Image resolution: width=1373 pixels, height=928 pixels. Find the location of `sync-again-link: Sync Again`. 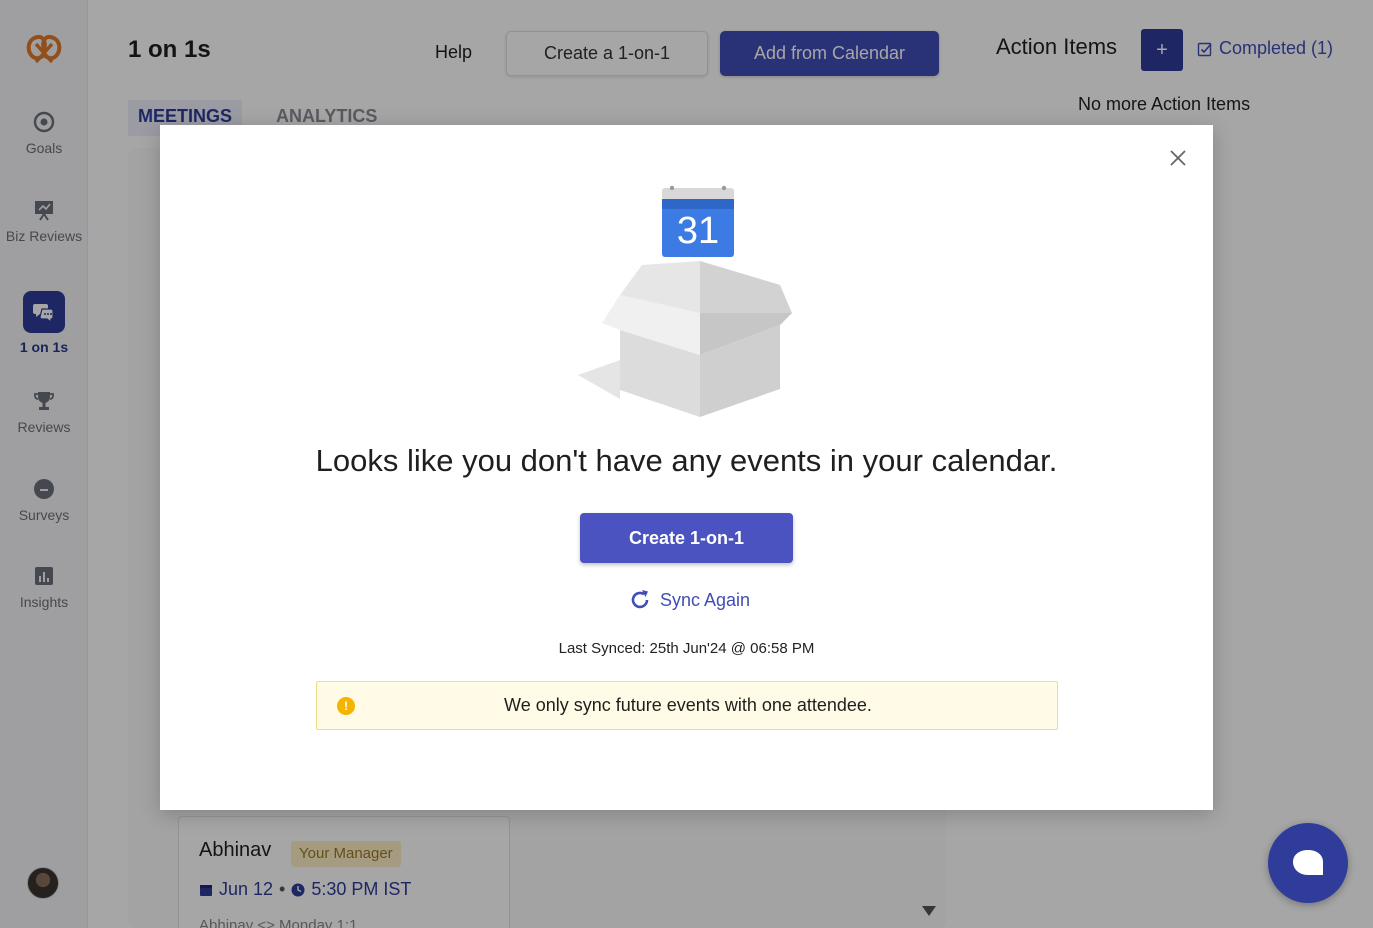

sync-again-link: Sync Again is located at coordinates (689, 600).